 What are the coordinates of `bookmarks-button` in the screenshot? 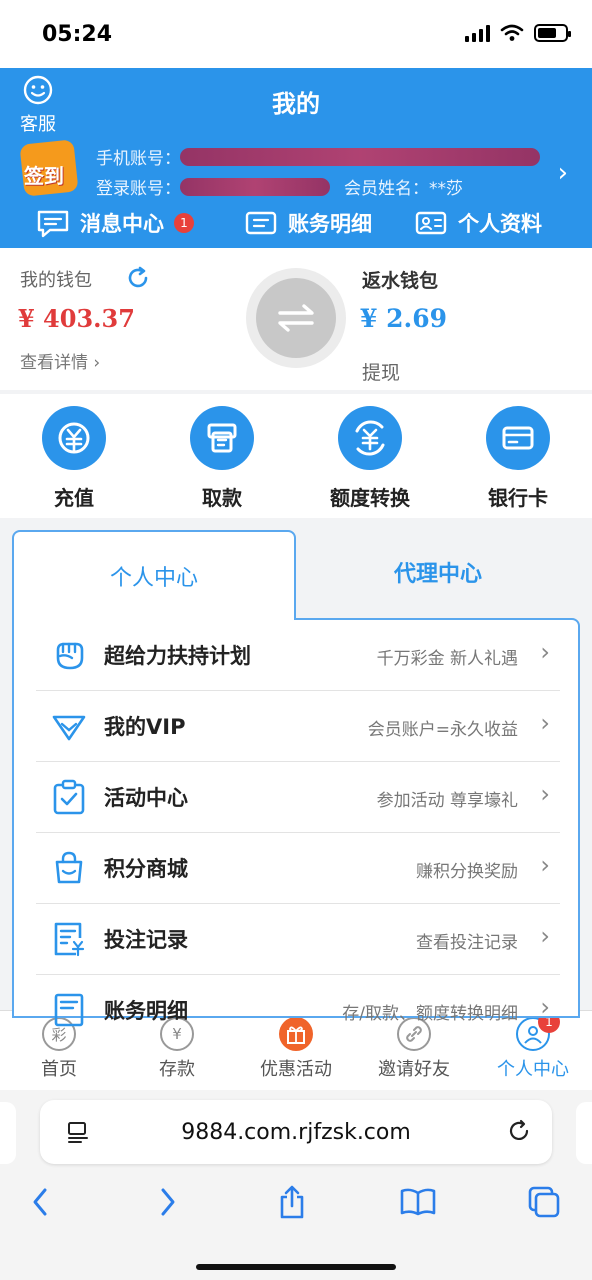 It's located at (418, 1202).